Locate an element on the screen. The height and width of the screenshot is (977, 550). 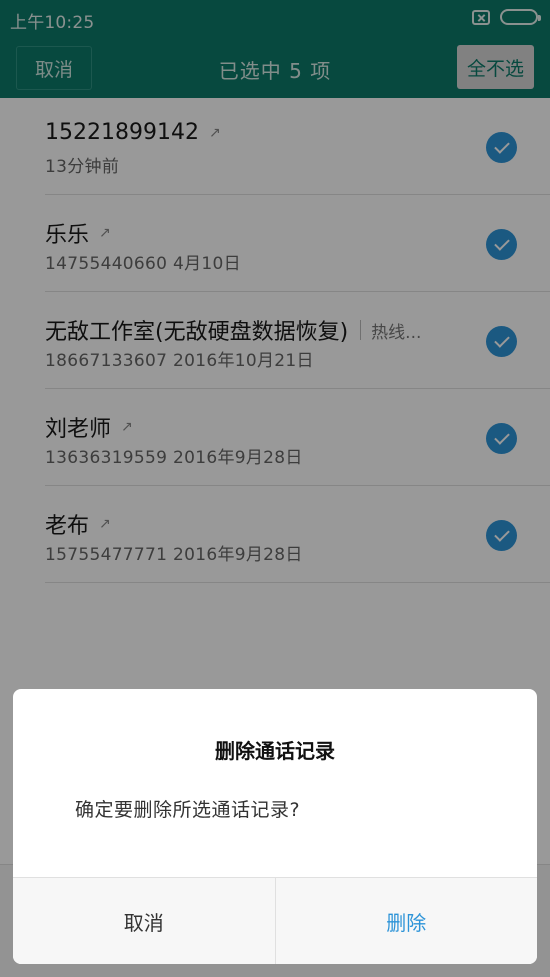
dialog-delete-button: 删除 is located at coordinates (407, 921).